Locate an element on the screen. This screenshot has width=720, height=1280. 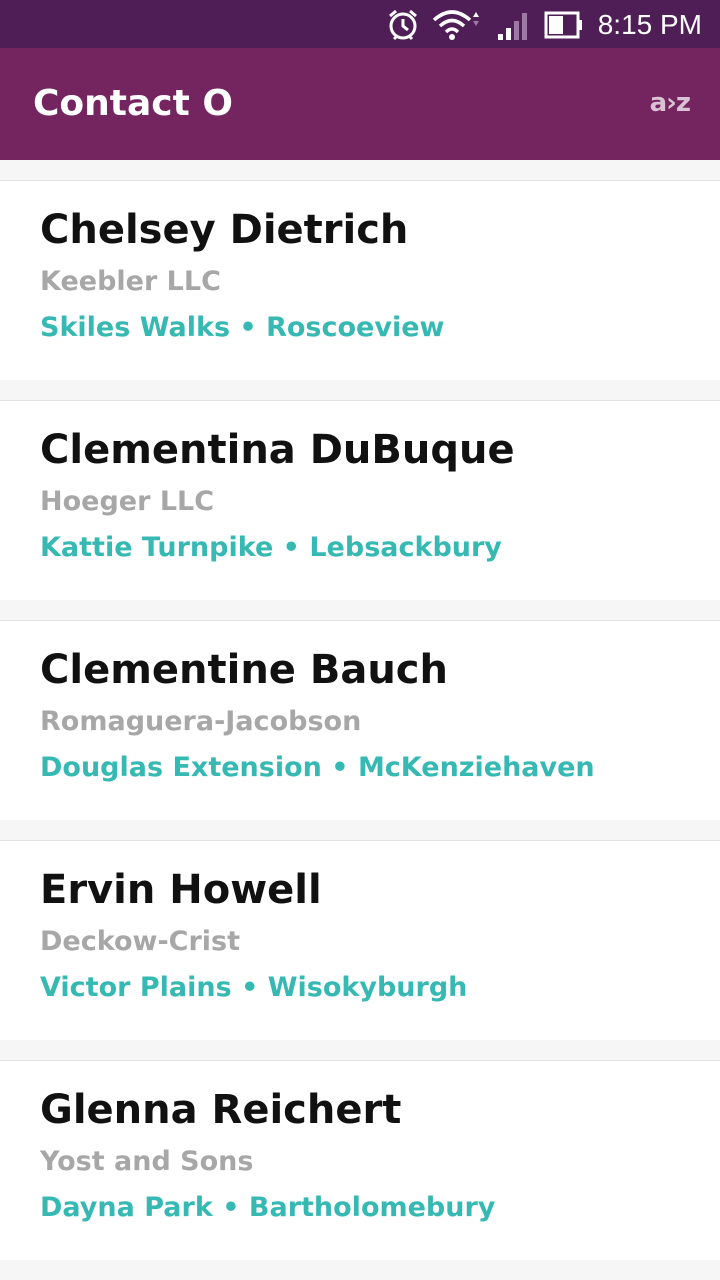
status-time: 8:15 PM is located at coordinates (649, 24).